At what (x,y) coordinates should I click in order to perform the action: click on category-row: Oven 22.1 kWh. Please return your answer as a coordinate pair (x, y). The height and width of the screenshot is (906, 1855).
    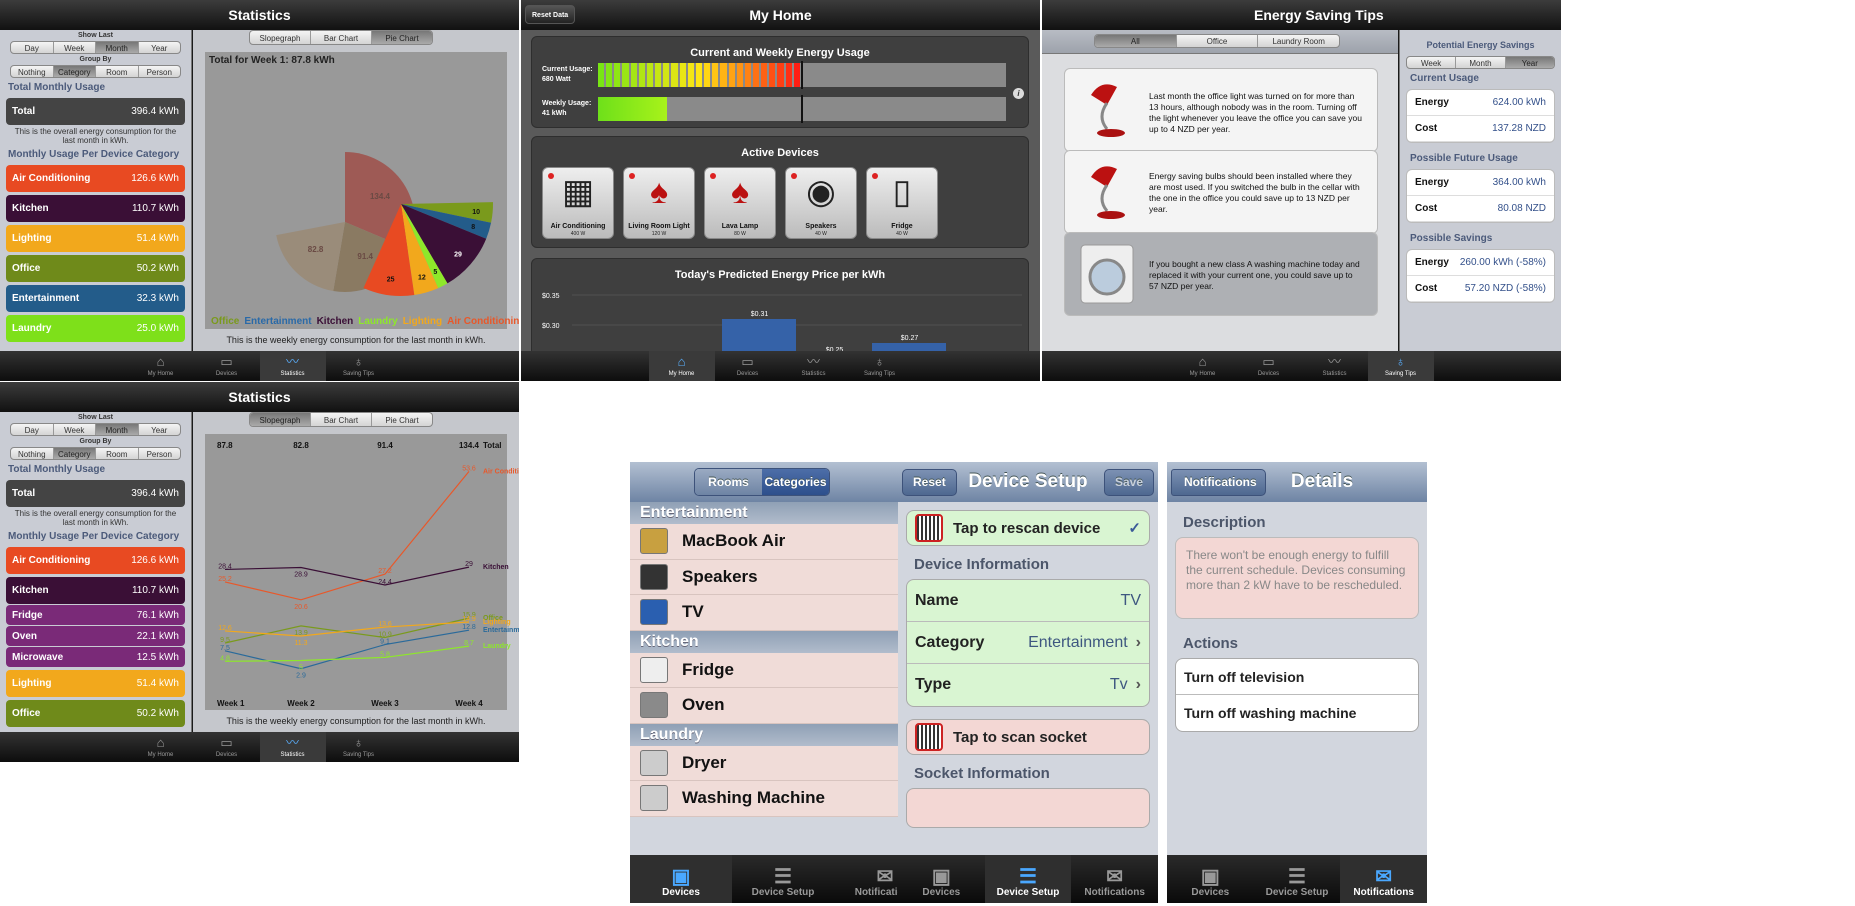
    Looking at the image, I should click on (95, 636).